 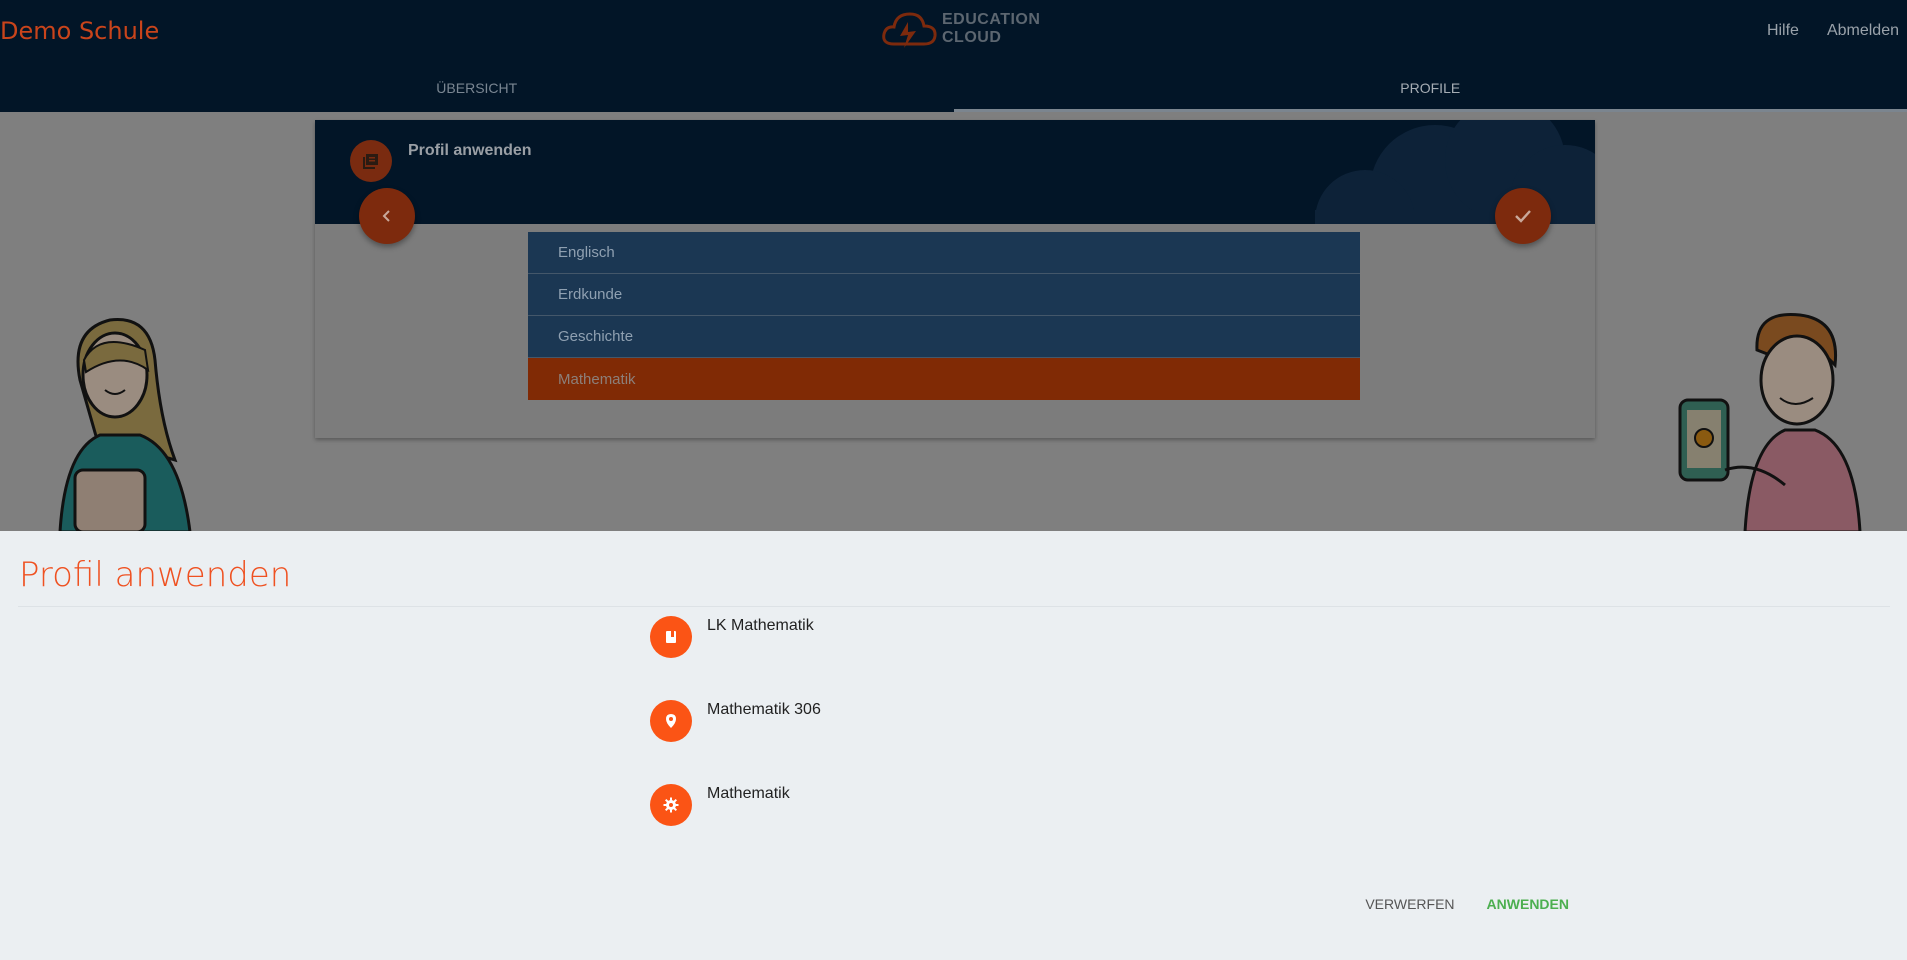 What do you see at coordinates (1775, 421) in the screenshot?
I see `man-with-phone-illustration` at bounding box center [1775, 421].